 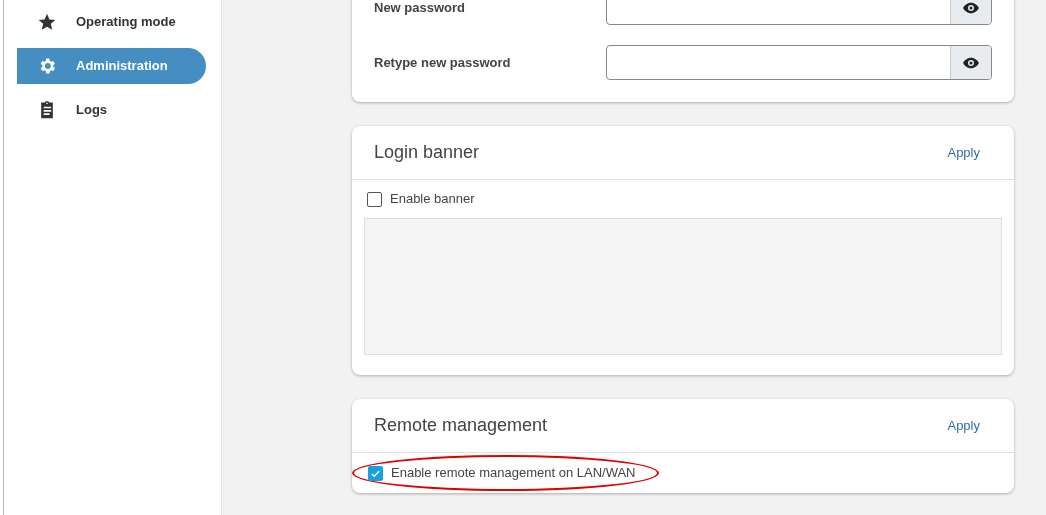 What do you see at coordinates (513, 473) in the screenshot?
I see `checkbox-label: Enable remote management on LAN/WAN` at bounding box center [513, 473].